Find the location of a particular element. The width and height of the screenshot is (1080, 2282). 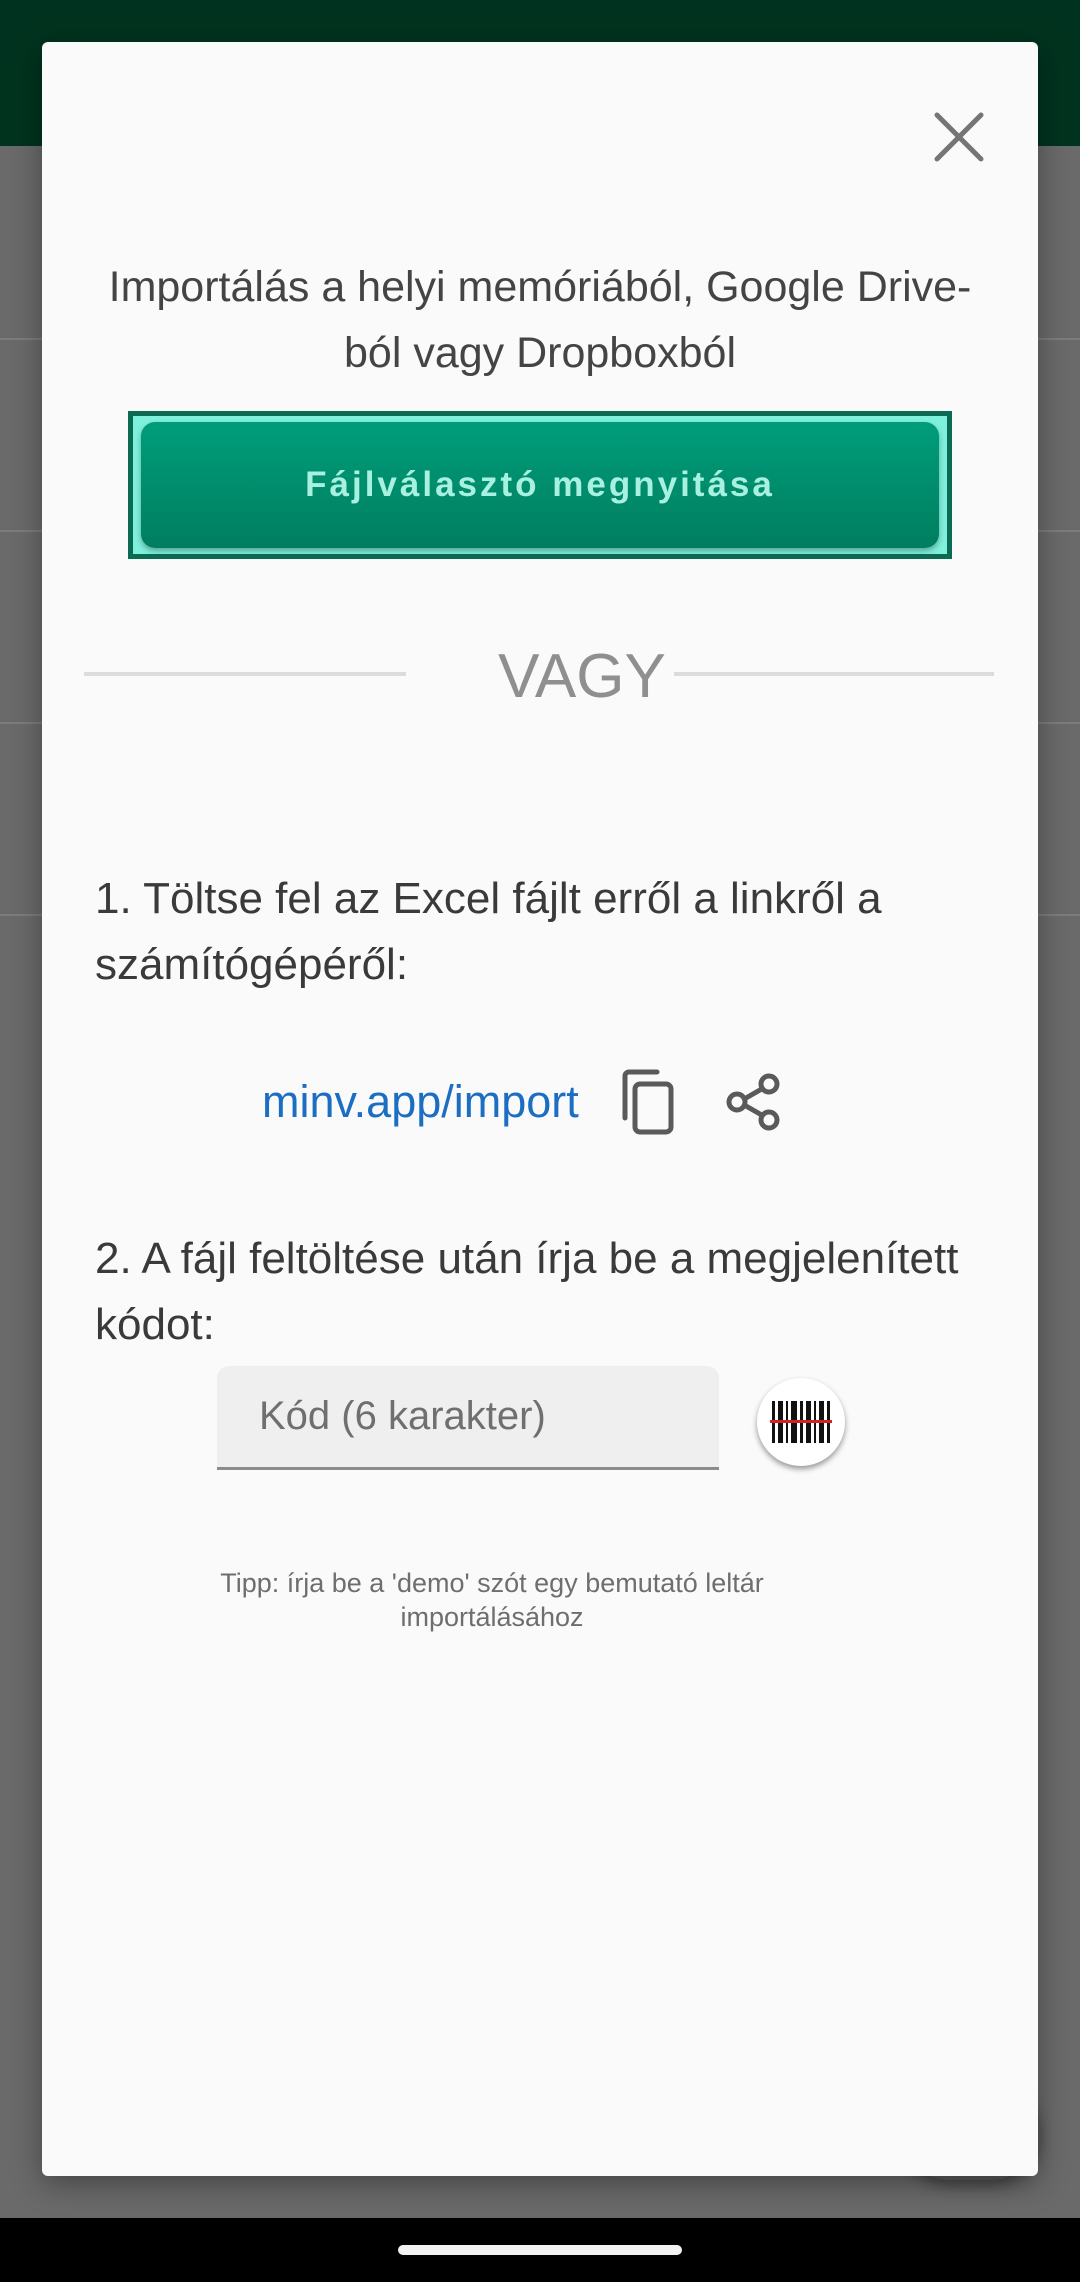

import-link-row: minv.app/import is located at coordinates (528, 1102).